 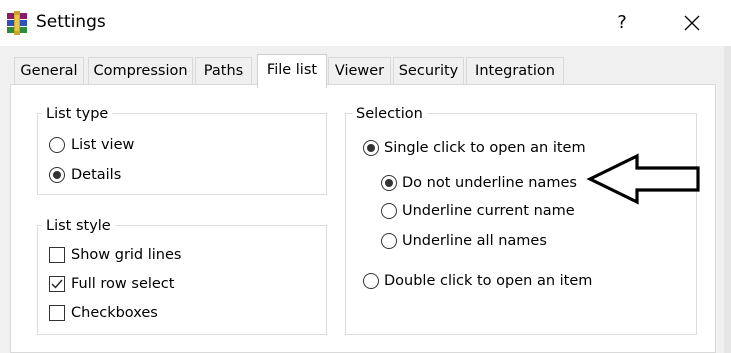 I want to click on close-button, so click(x=692, y=23).